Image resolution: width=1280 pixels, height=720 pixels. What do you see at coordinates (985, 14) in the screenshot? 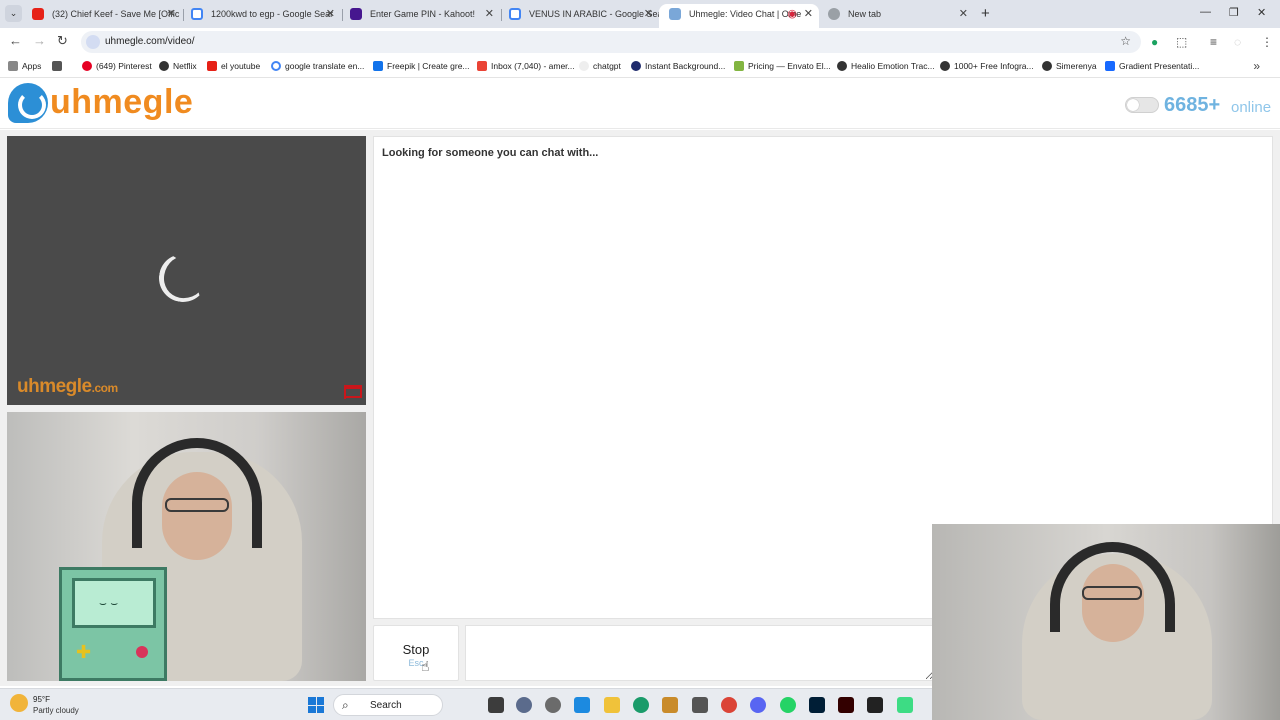
I see `new-tab-button: +` at bounding box center [985, 14].